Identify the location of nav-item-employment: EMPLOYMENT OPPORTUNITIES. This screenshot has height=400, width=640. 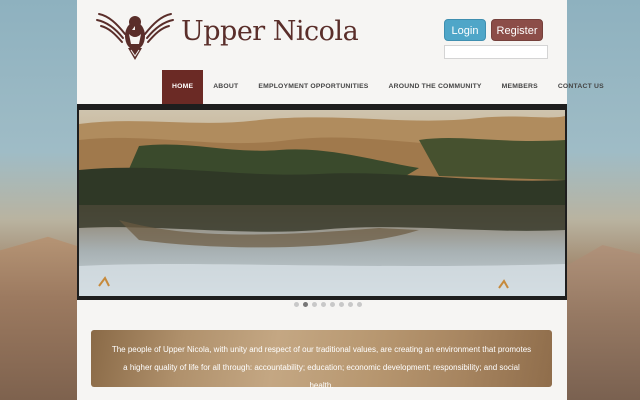
(313, 87).